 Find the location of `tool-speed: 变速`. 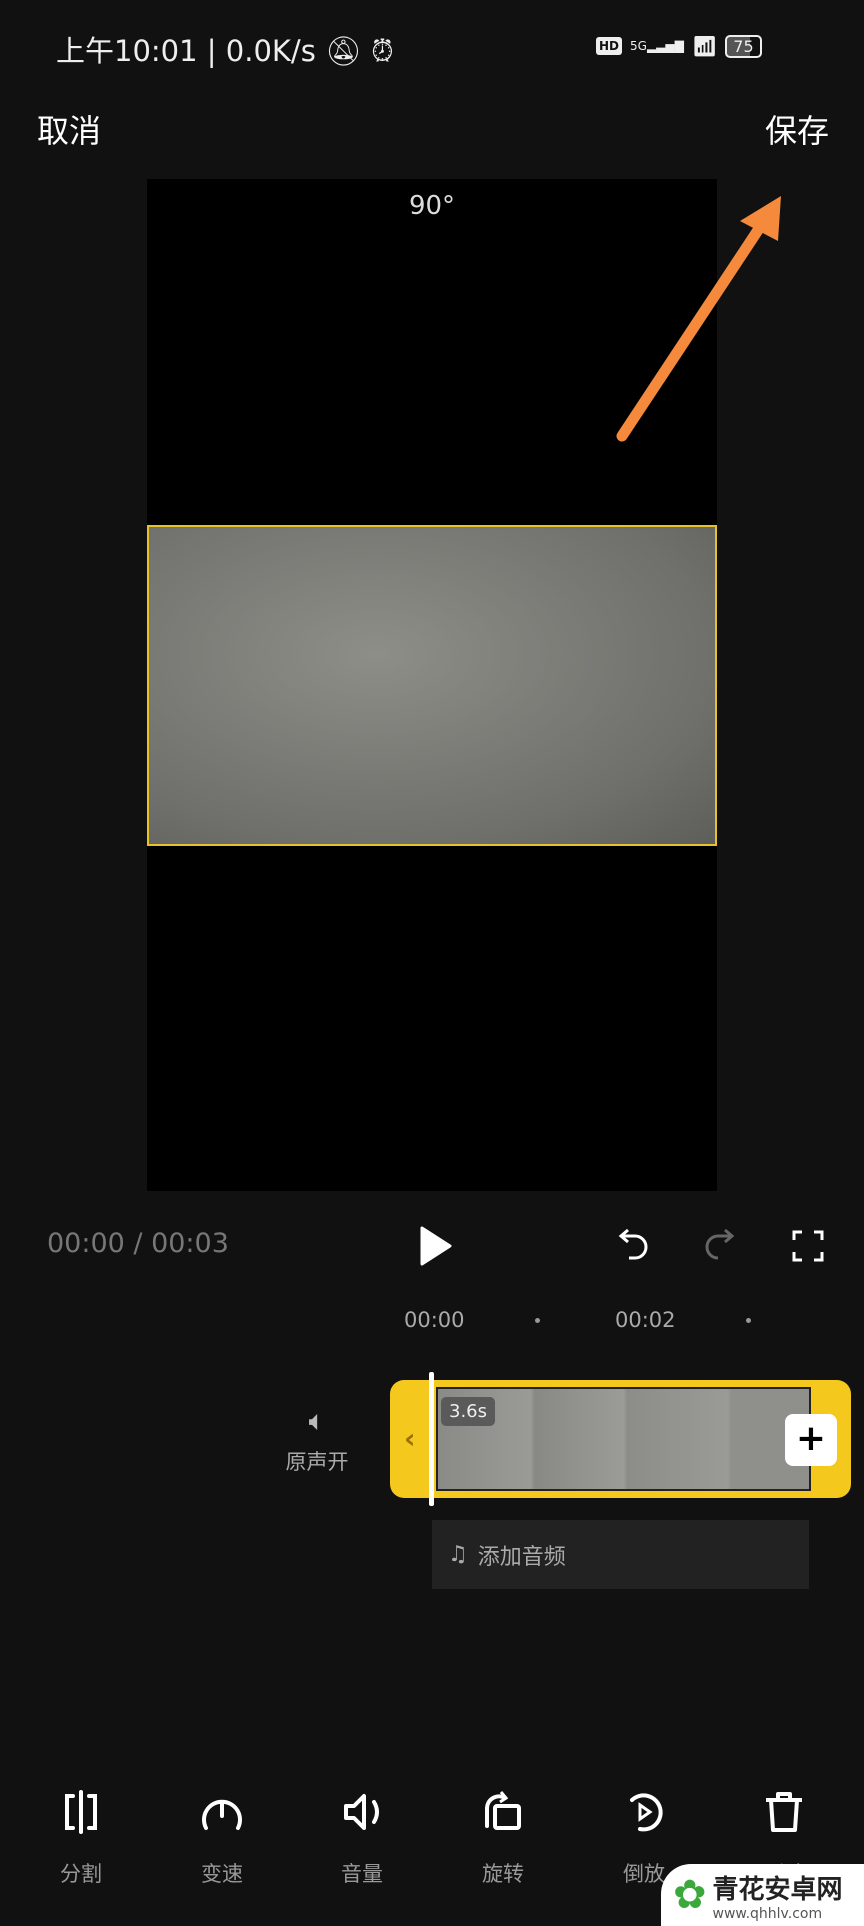

tool-speed: 变速 is located at coordinates (222, 1837).